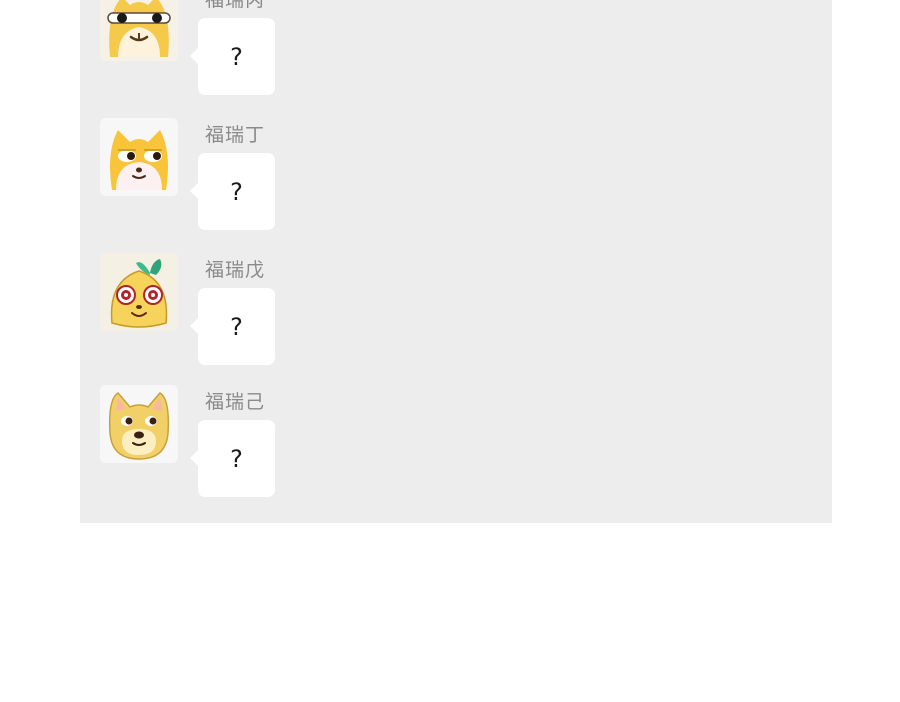  What do you see at coordinates (456, 445) in the screenshot?
I see `chat-message: 福瑞己 ?` at bounding box center [456, 445].